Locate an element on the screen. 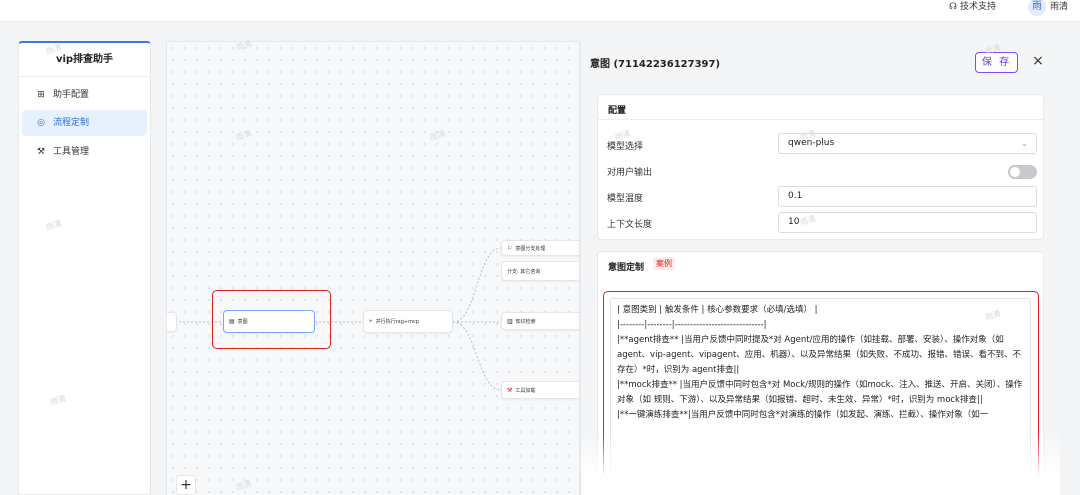 This screenshot has width=1080, height=495. knowledge-node: ▥ 知识检索 is located at coordinates (540, 321).